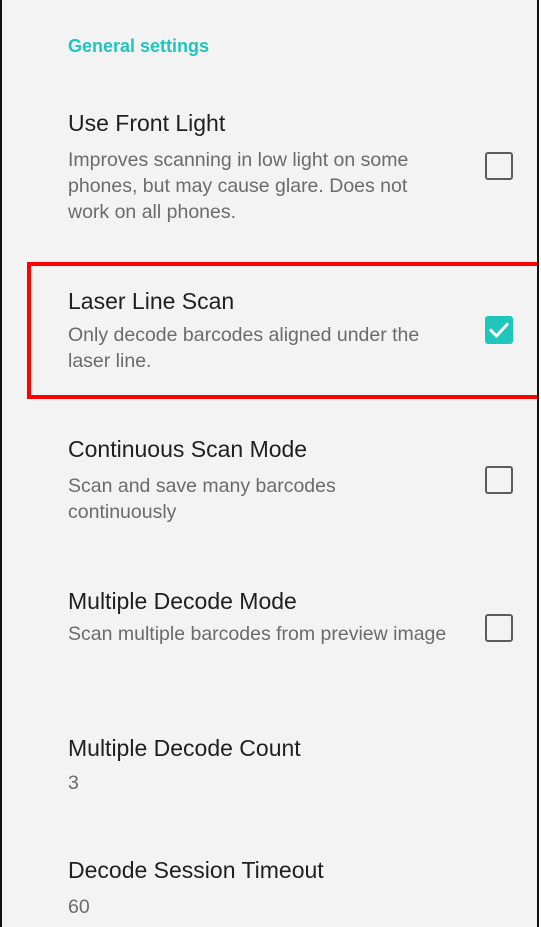 The width and height of the screenshot is (541, 927). What do you see at coordinates (184, 748) in the screenshot?
I see `pref-title: Multiple Decode Count` at bounding box center [184, 748].